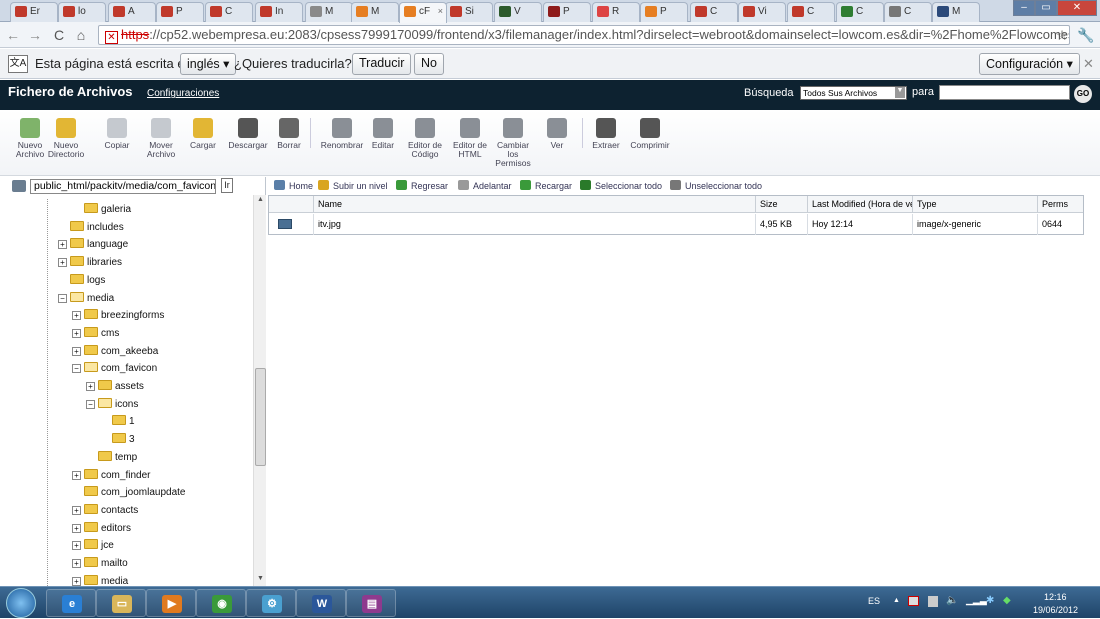 This screenshot has width=1100, height=619. Describe the element at coordinates (952, 600) in the screenshot. I see `volume-icon: 🔈` at that location.